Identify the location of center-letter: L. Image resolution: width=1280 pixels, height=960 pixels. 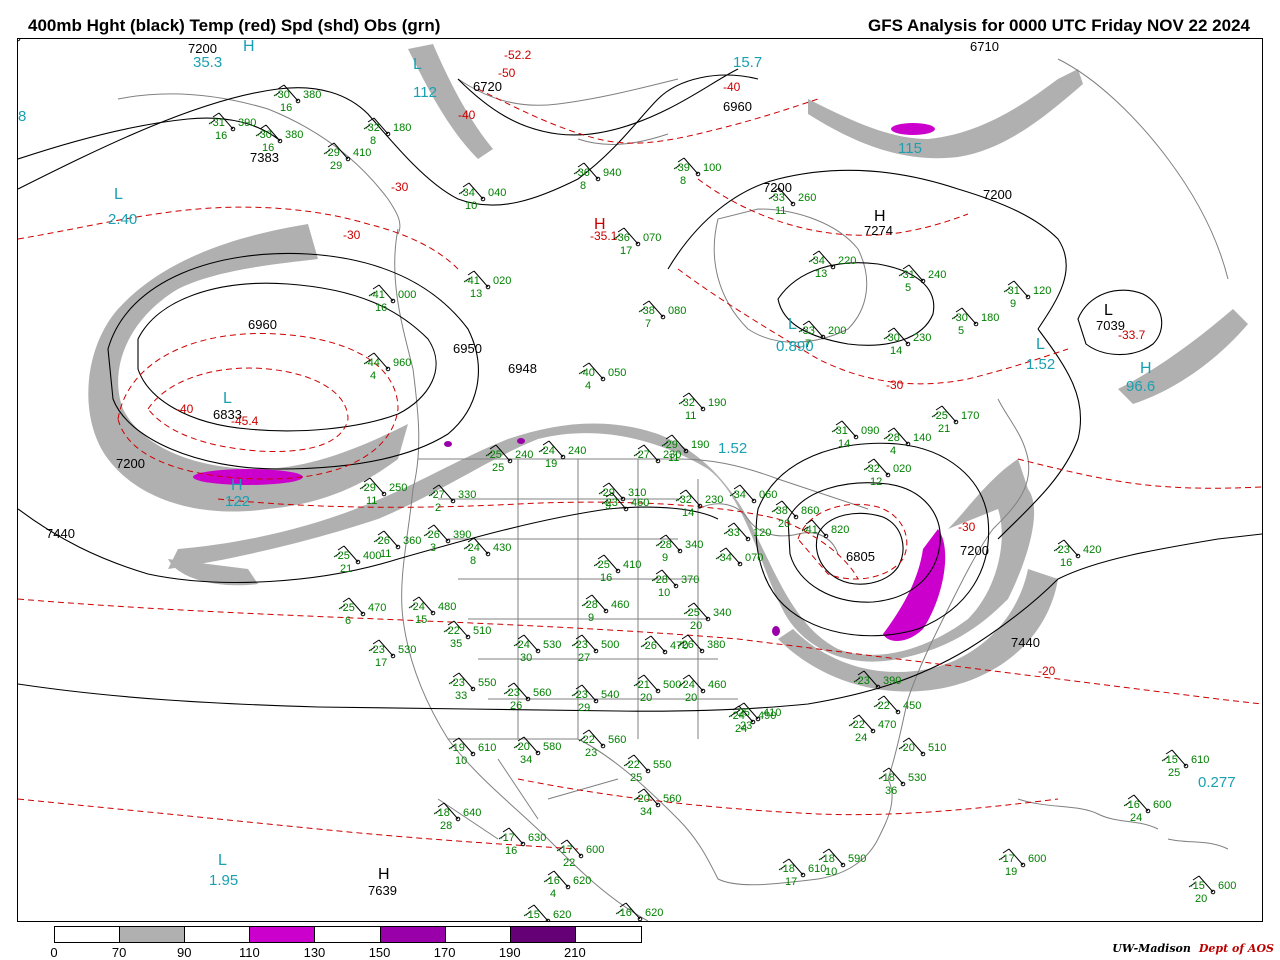
(227, 398).